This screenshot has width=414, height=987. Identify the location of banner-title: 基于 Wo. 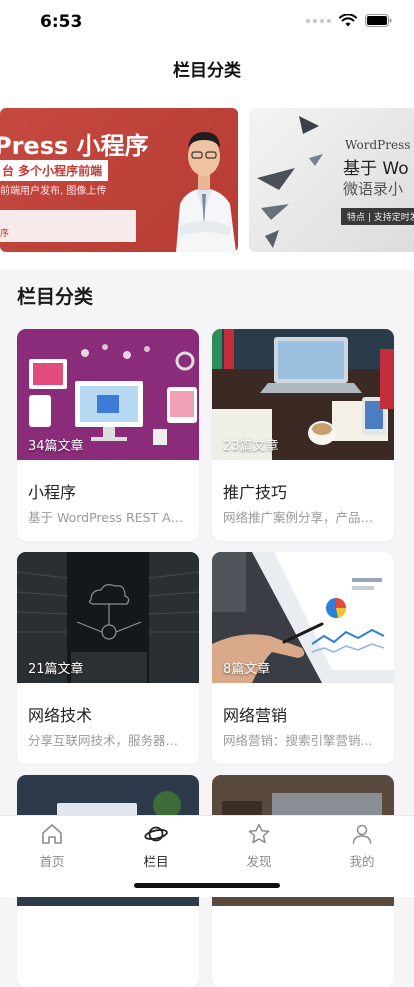
(376, 169).